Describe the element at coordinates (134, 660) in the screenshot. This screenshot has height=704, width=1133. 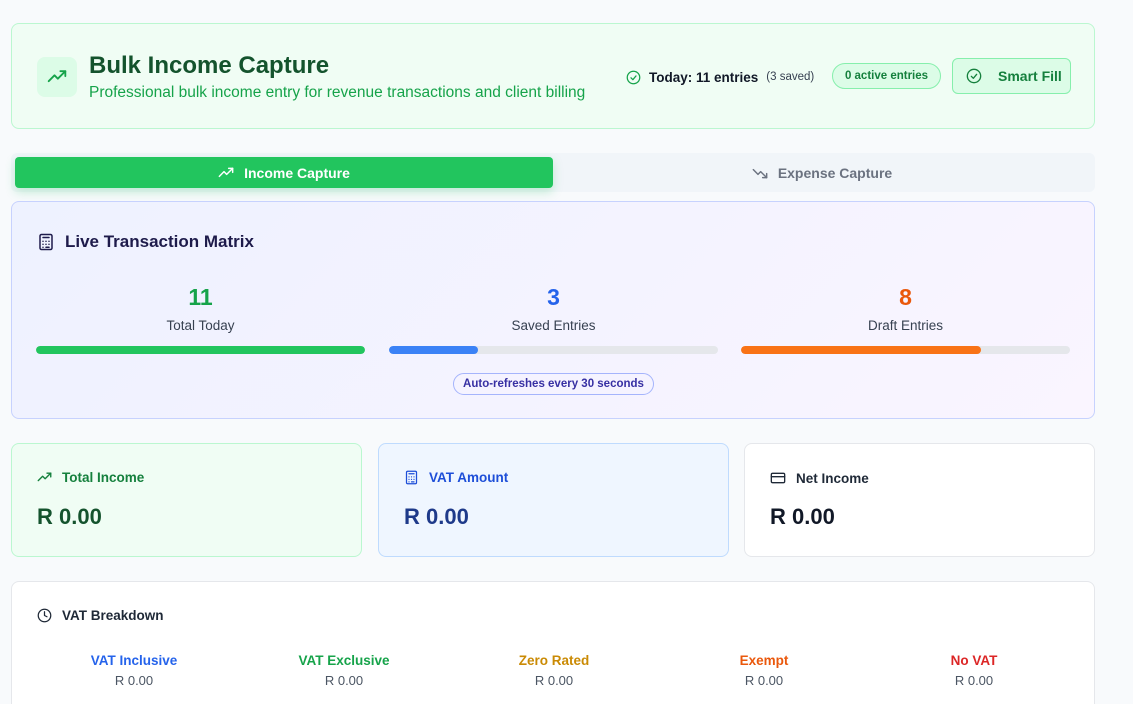
I see `breakdown-label: VAT Inclusive` at that location.